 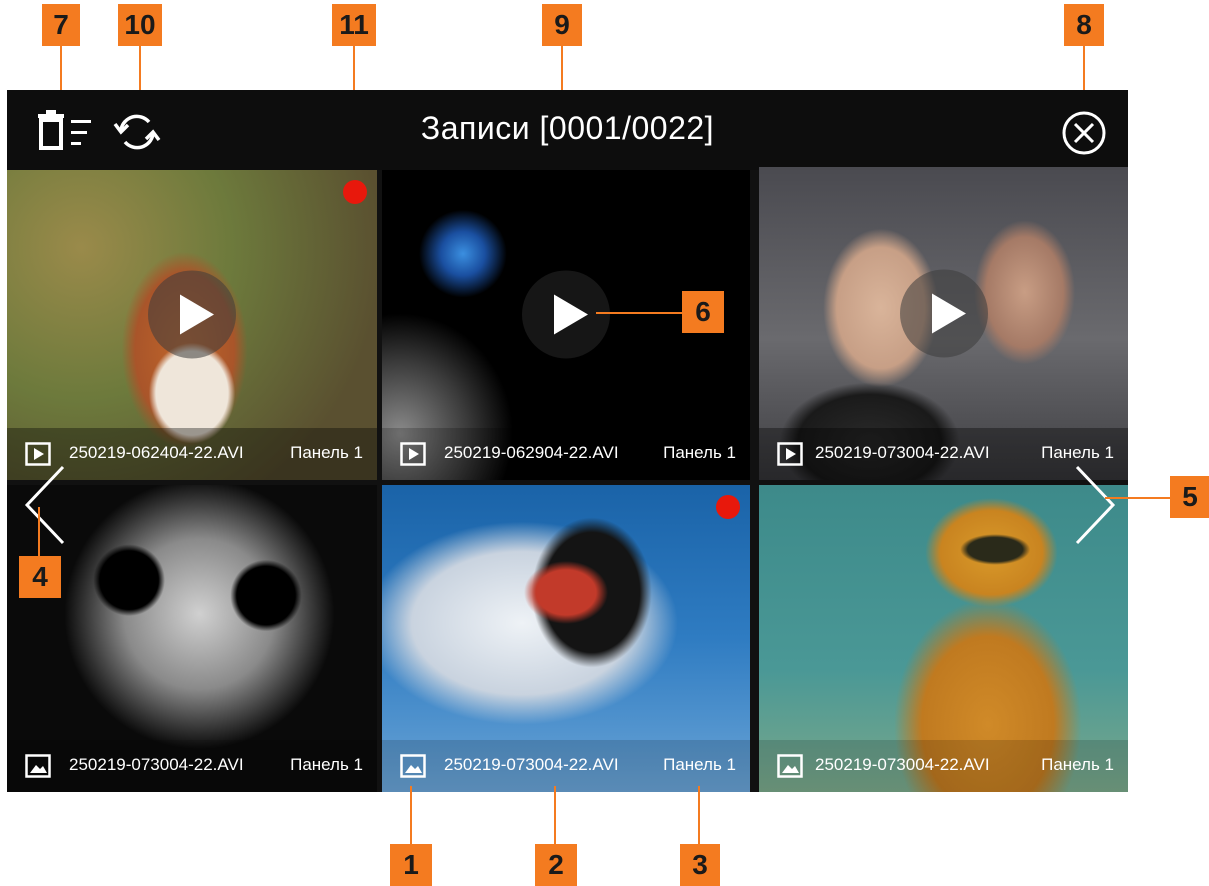 I want to click on callout-1: 1, so click(x=411, y=865).